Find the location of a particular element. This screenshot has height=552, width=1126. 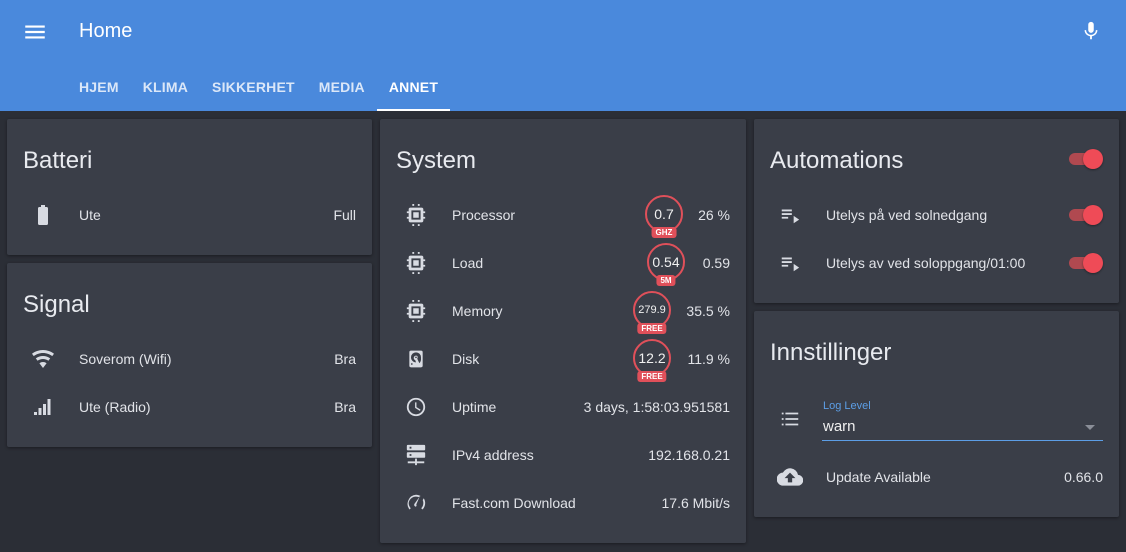

cloud-upload-icon is located at coordinates (790, 477).